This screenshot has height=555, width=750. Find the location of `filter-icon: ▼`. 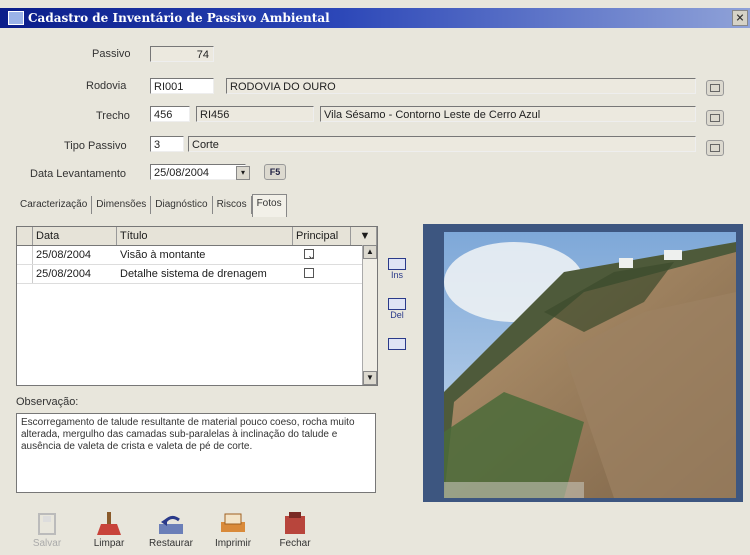

filter-icon: ▼ is located at coordinates (364, 236).